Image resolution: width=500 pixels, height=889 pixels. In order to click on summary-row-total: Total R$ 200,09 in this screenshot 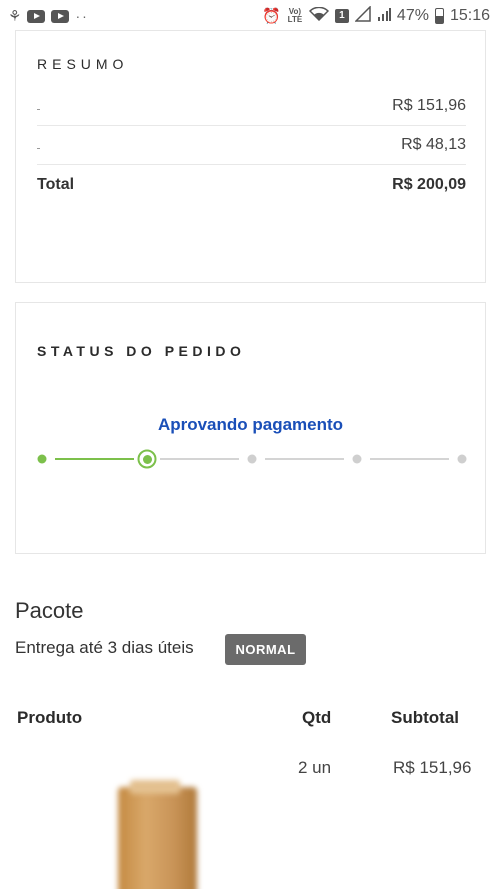, I will do `click(251, 184)`.